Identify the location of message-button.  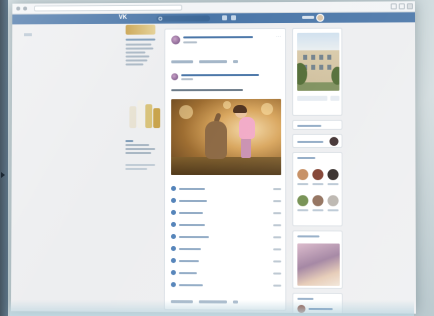
(312, 98).